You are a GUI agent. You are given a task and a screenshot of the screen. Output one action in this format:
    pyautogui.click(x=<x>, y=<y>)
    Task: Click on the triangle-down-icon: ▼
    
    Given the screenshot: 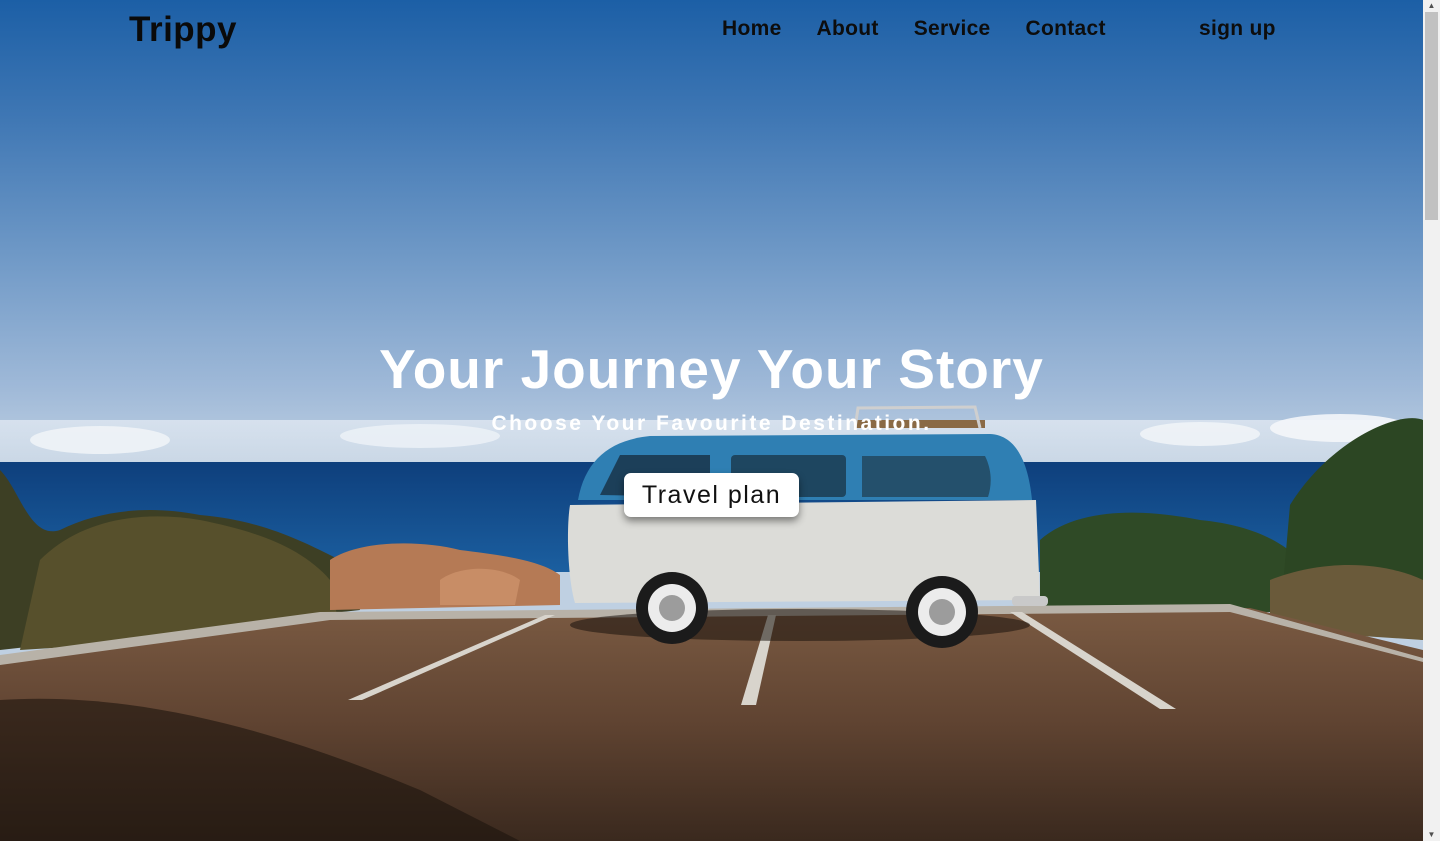 What is the action you would take?
    pyautogui.click(x=1431, y=835)
    